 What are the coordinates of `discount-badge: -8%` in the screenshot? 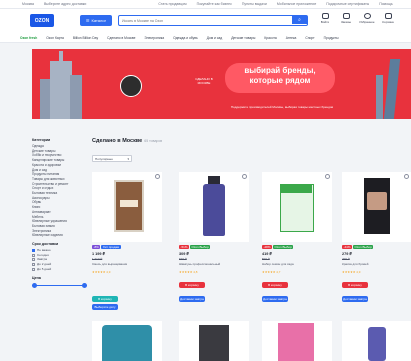 It's located at (96, 247).